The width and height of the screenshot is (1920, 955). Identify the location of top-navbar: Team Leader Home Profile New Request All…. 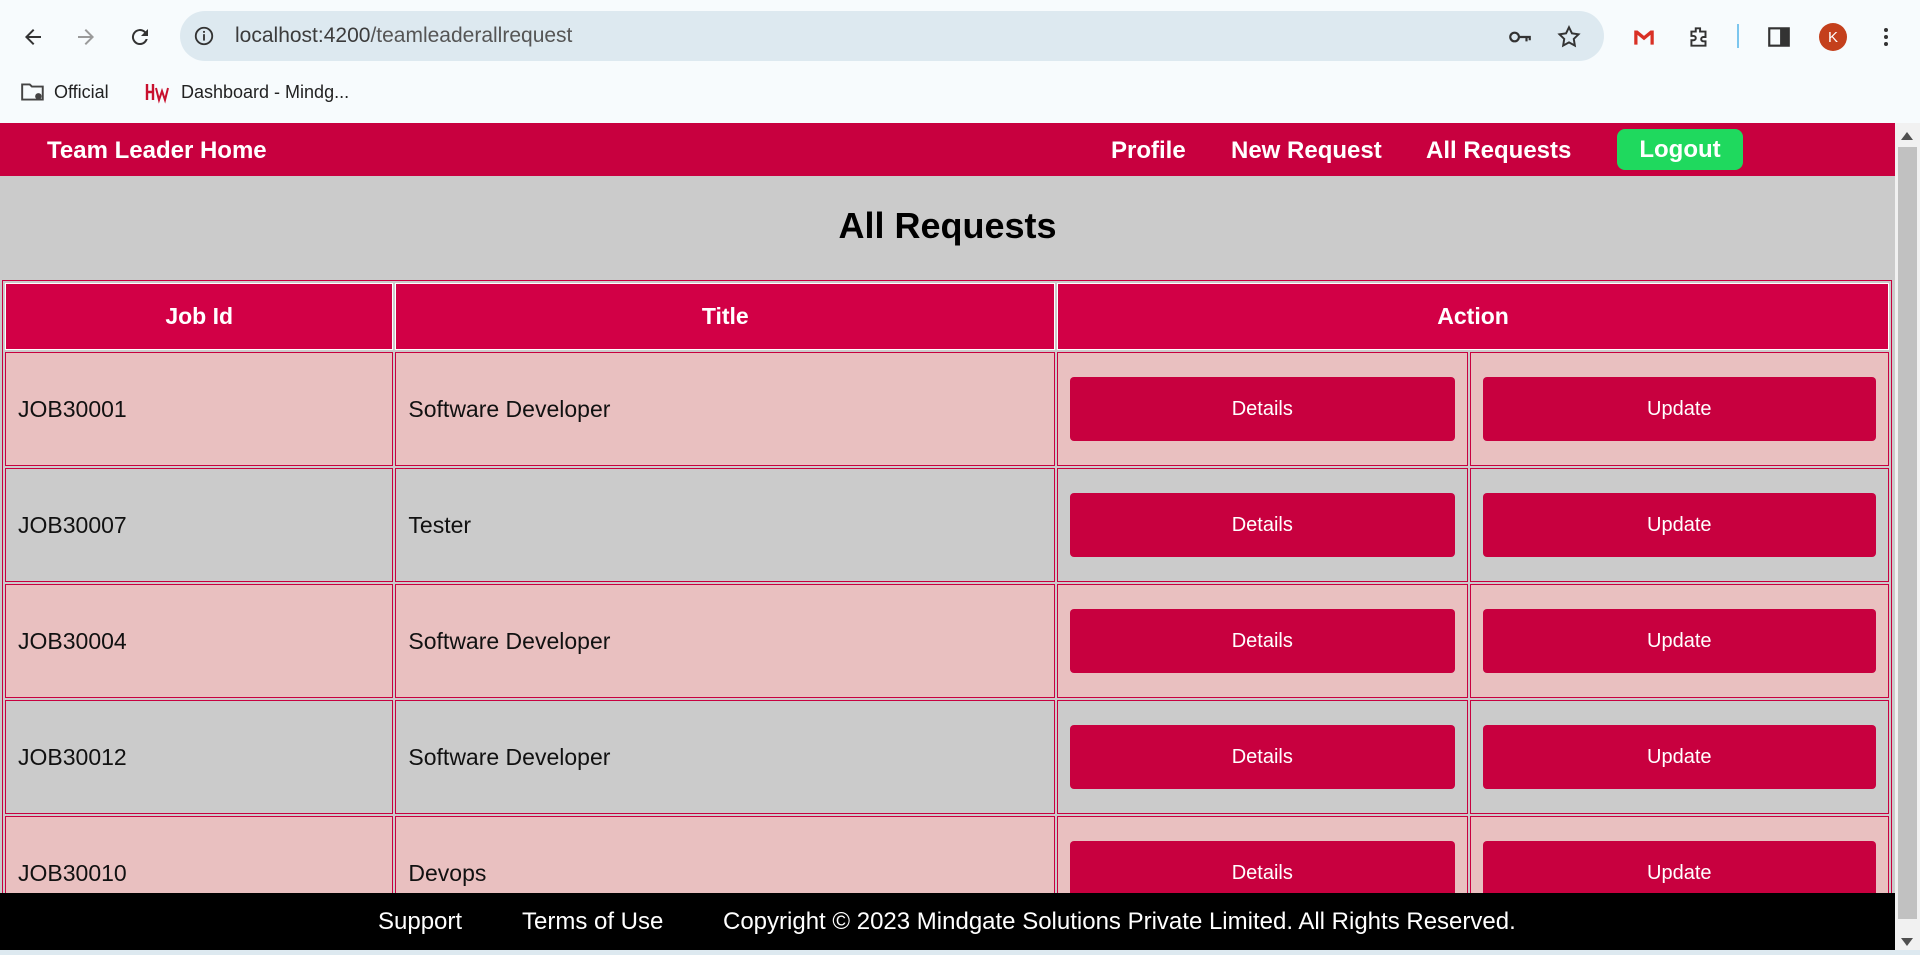
(947, 149).